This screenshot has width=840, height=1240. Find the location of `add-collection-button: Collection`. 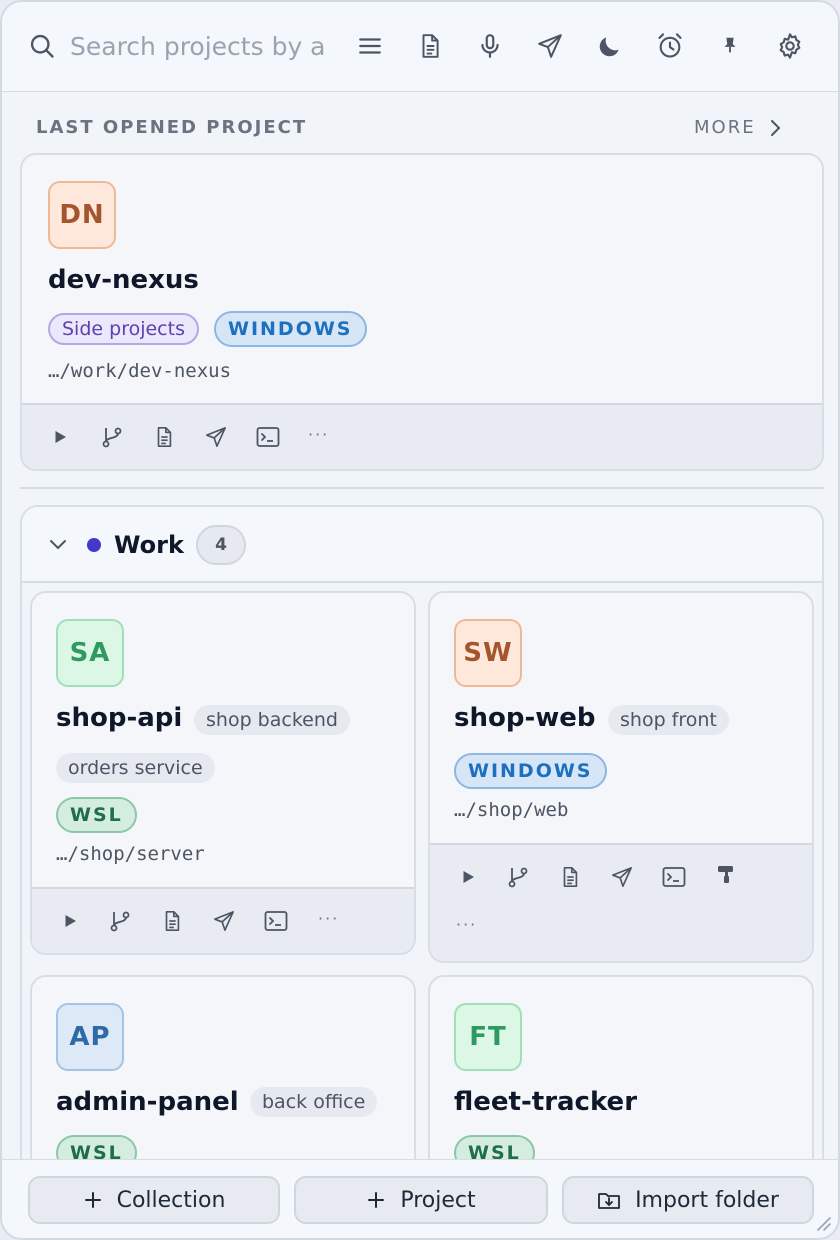

add-collection-button: Collection is located at coordinates (154, 1200).